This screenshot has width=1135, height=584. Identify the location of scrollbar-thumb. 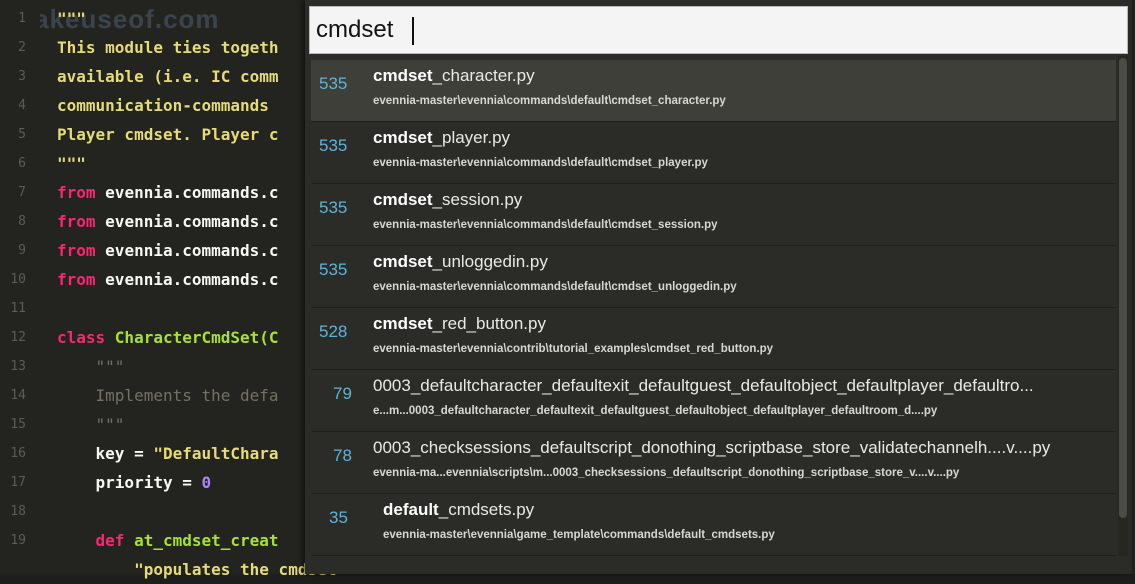
(1123, 288).